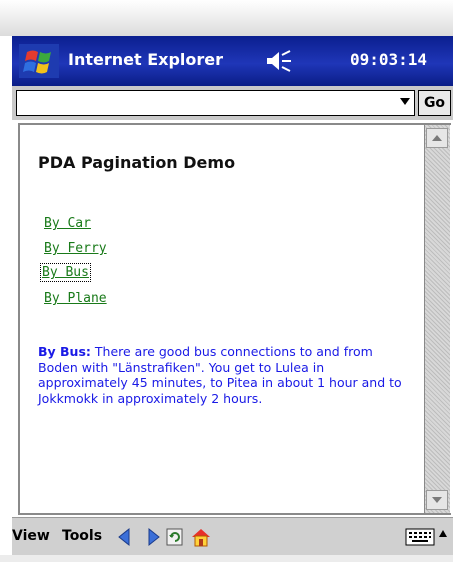  I want to click on app-title: Internet Explorer, so click(146, 59).